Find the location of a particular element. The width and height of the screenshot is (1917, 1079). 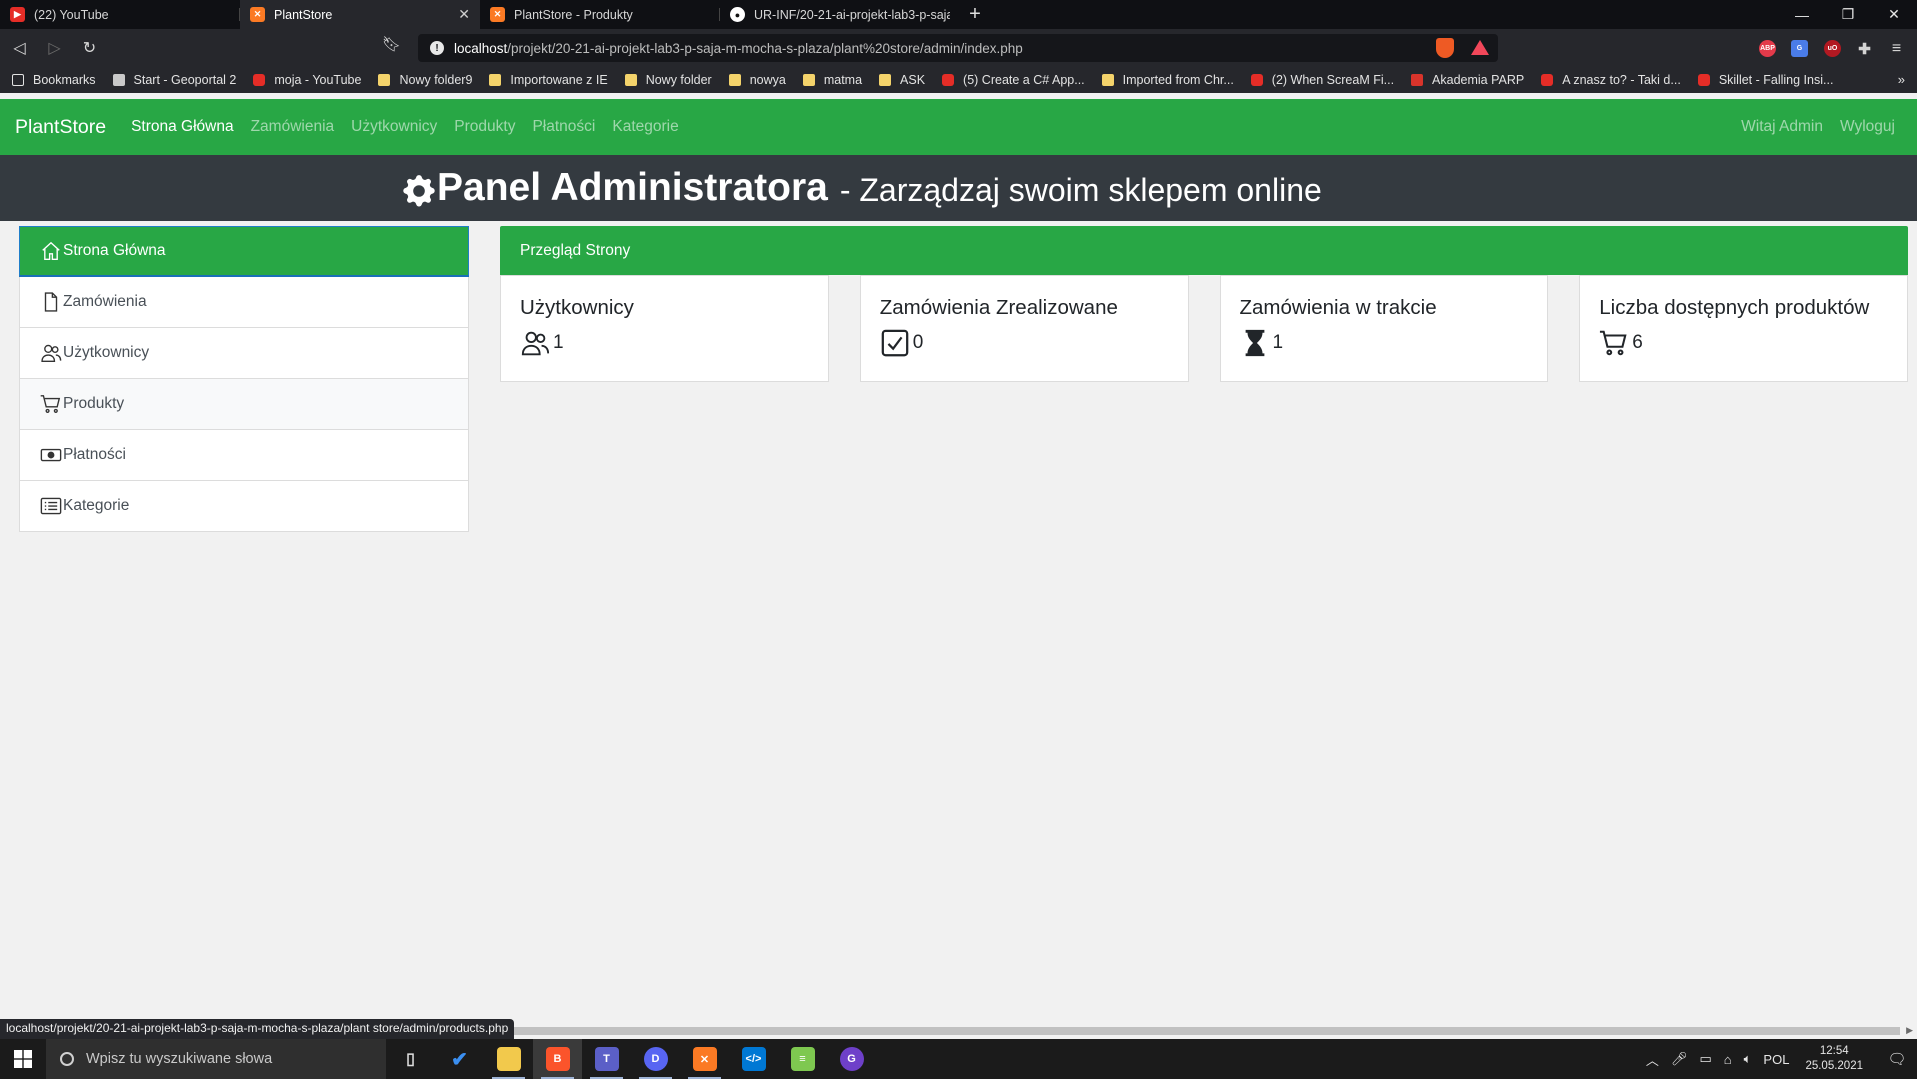

bookmark-item: nowya is located at coordinates (757, 80).